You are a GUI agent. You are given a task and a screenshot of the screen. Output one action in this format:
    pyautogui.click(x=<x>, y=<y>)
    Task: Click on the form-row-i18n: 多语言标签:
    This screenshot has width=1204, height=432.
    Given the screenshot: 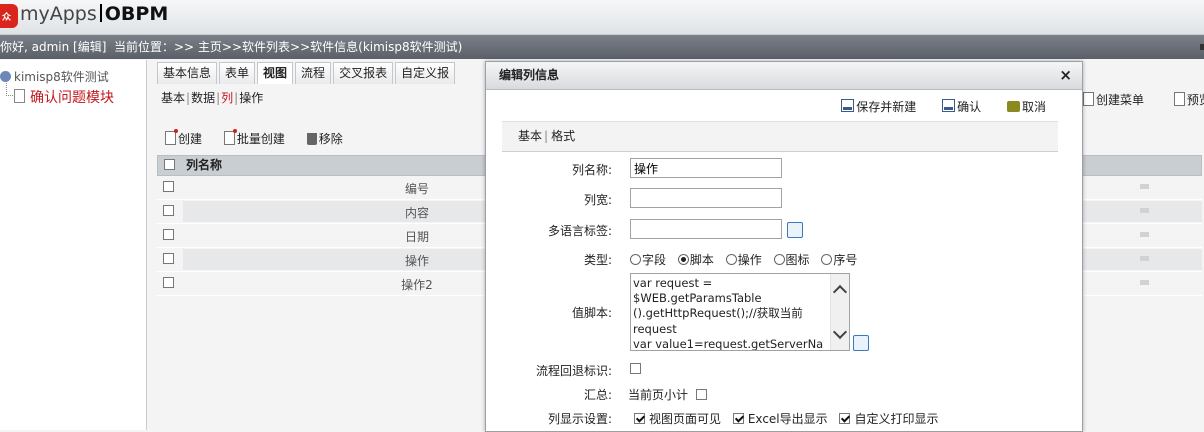 What is the action you would take?
    pyautogui.click(x=784, y=230)
    